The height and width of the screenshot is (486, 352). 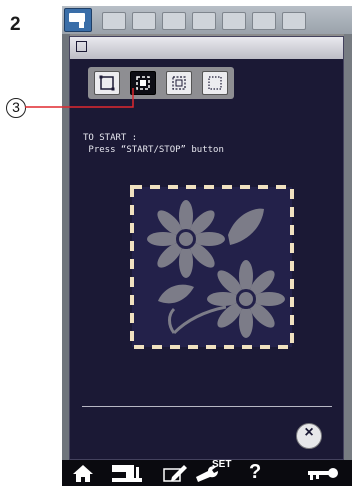 I want to click on sewing-machine-nav-icon, so click(x=127, y=473).